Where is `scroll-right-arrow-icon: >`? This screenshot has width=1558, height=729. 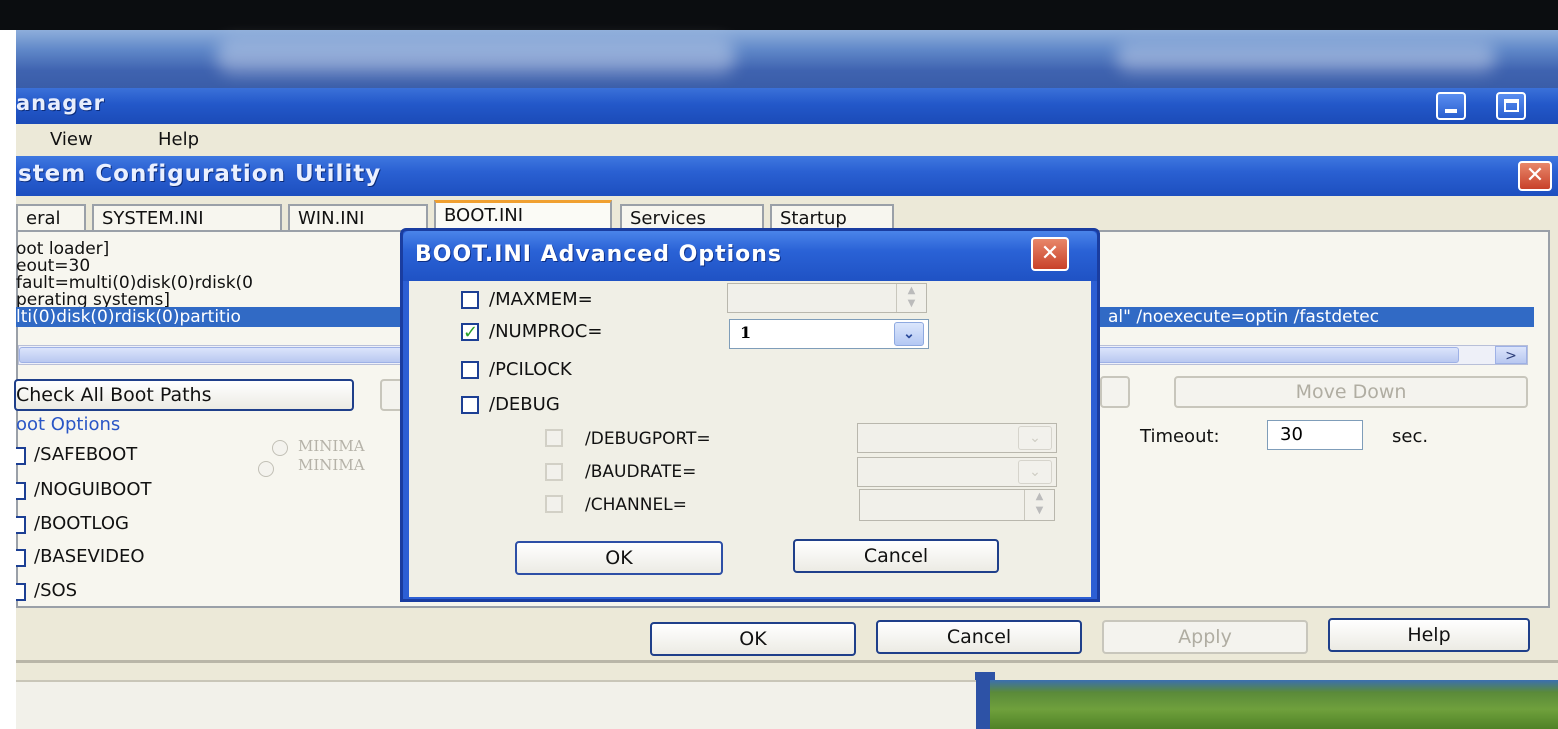
scroll-right-arrow-icon: > is located at coordinates (1511, 355).